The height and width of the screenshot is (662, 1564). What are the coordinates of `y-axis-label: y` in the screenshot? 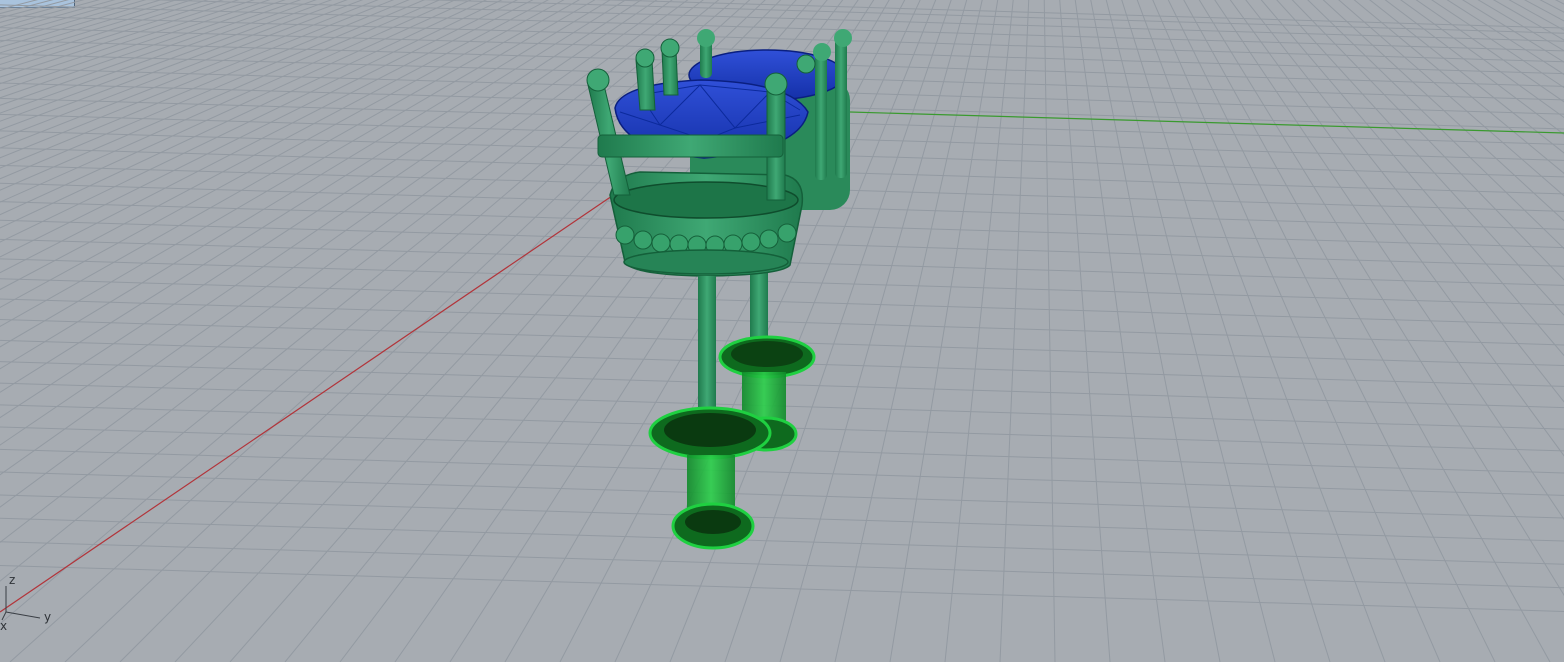 It's located at (47, 617).